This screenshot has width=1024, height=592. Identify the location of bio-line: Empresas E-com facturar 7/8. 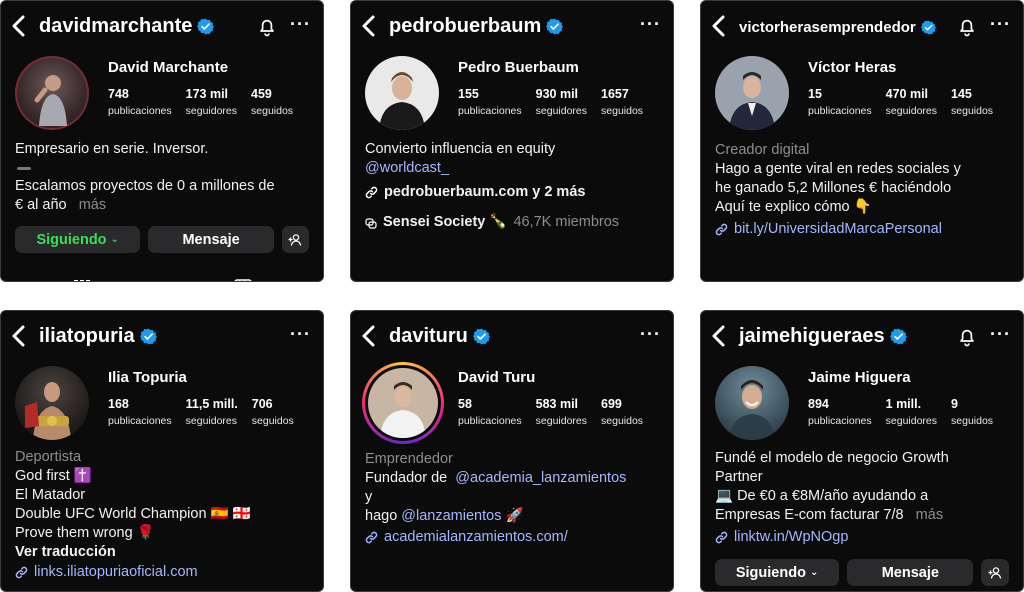
(809, 515).